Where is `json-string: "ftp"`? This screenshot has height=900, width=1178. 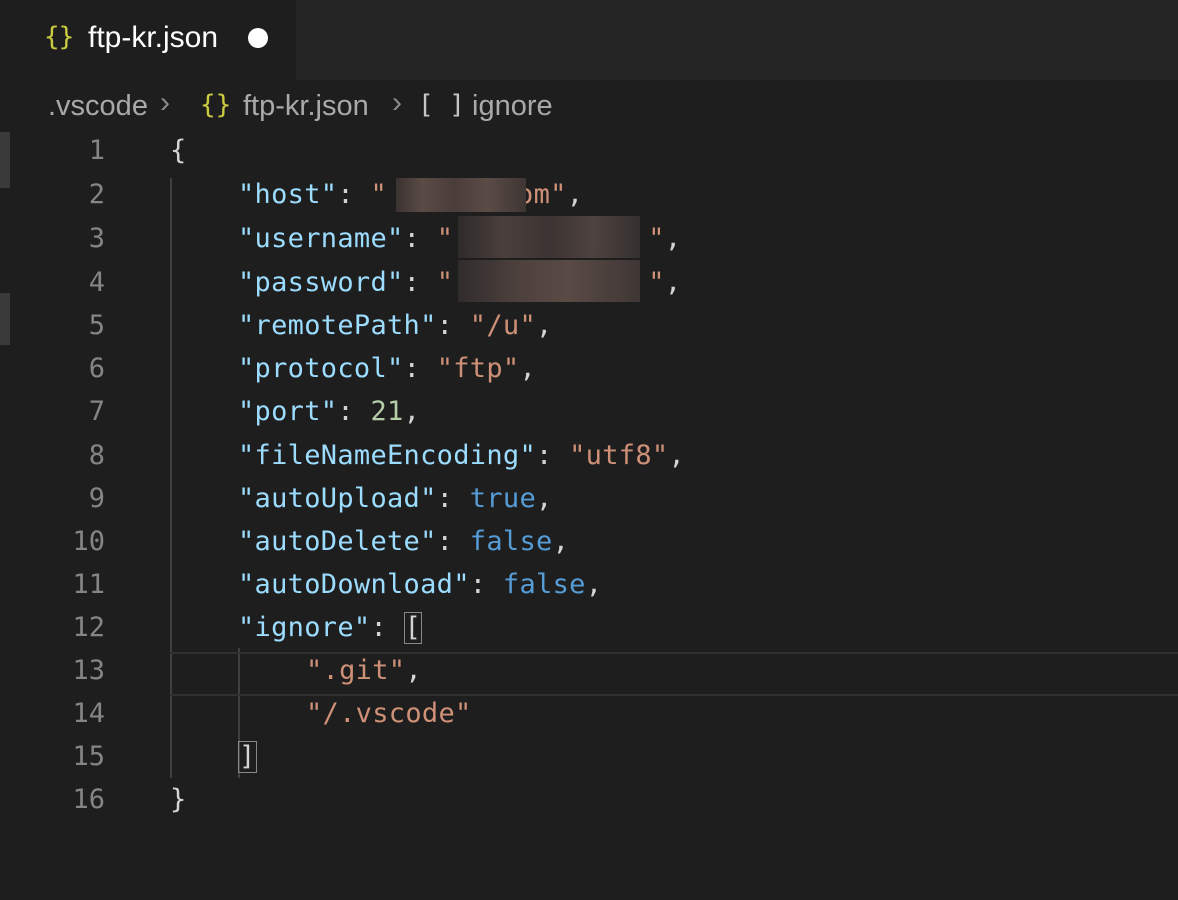 json-string: "ftp" is located at coordinates (478, 368).